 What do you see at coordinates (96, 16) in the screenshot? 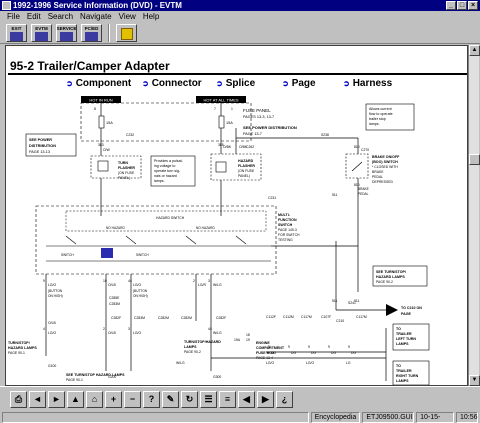
I see `menu-navigate: Navigate` at bounding box center [96, 16].